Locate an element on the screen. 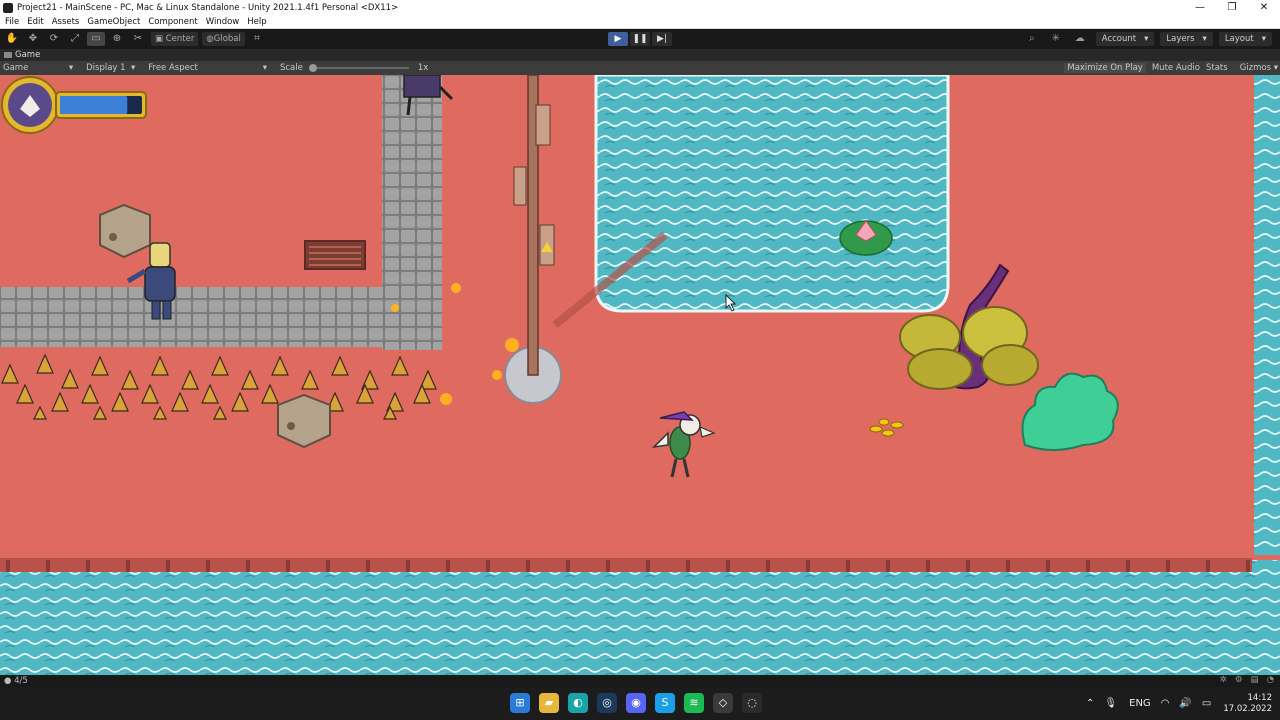 This screenshot has height=720, width=1280. console-icon: ▤ is located at coordinates (1255, 680).